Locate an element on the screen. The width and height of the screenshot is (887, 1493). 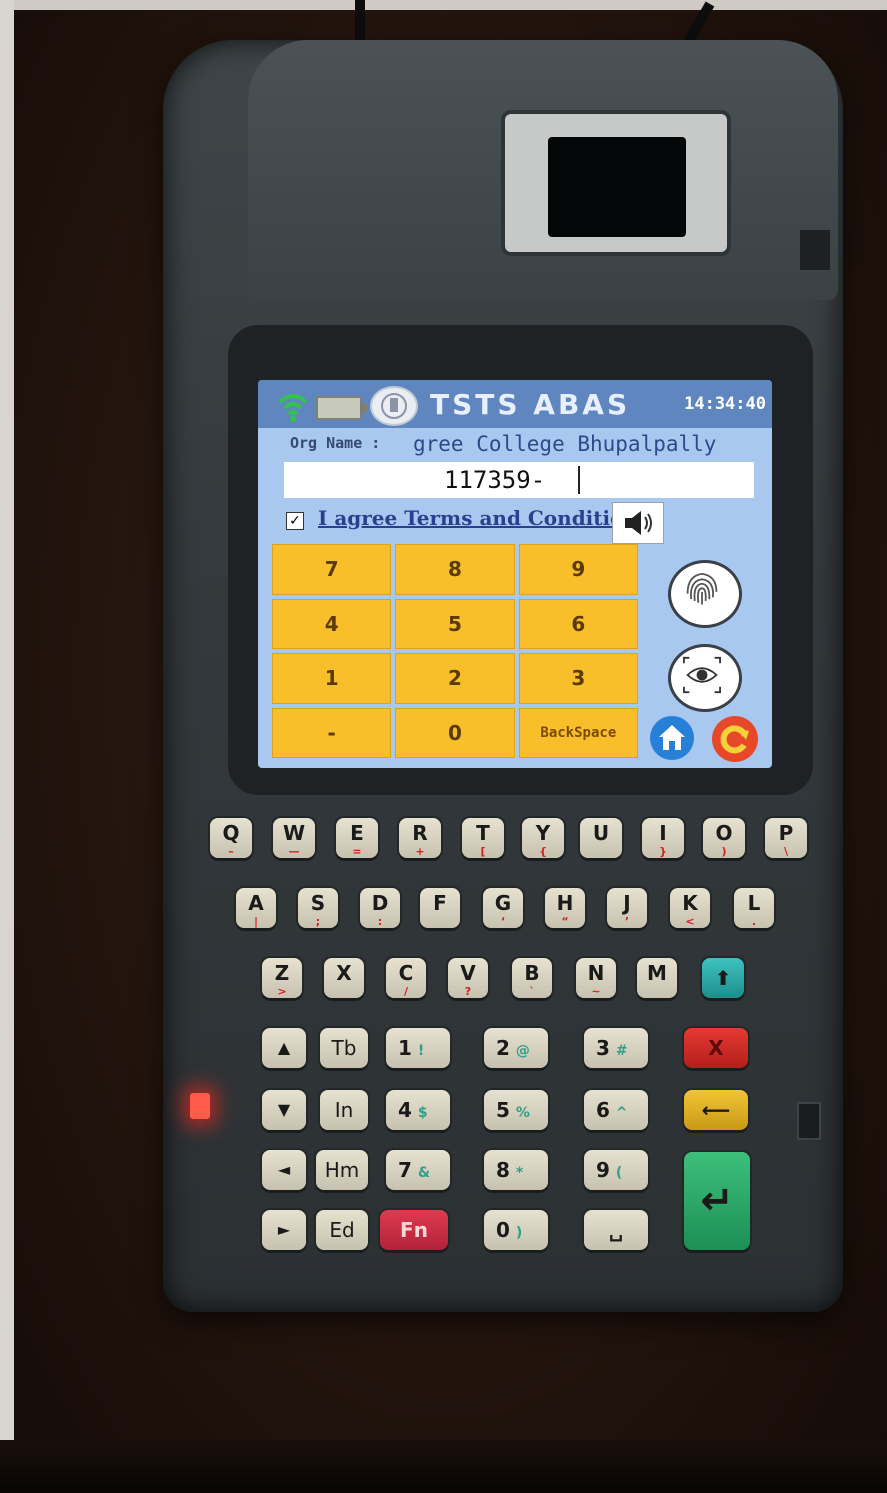
hw-key-cancel: X is located at coordinates (716, 1048).